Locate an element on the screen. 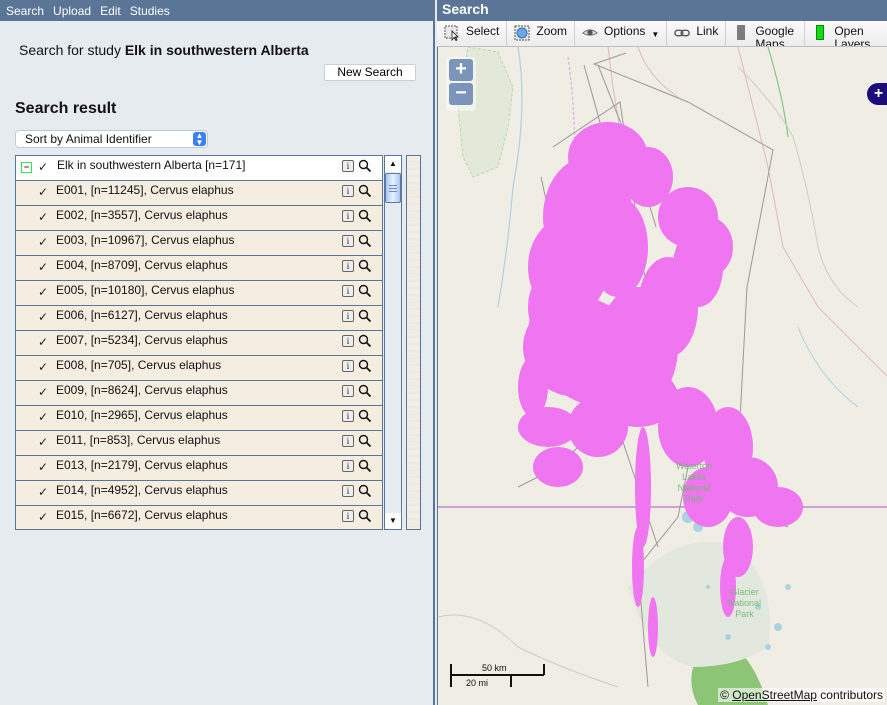 This screenshot has height=705, width=887. root-checkbox: ✓ is located at coordinates (44, 167).